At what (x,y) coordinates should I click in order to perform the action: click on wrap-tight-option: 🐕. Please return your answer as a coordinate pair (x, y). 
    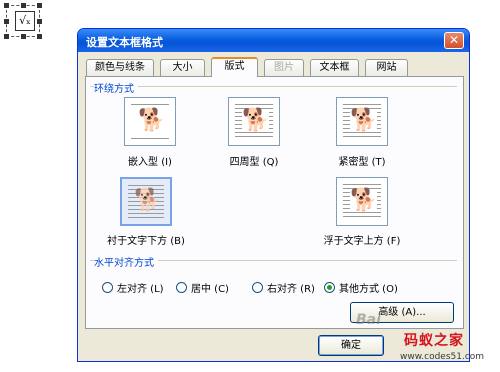
    Looking at the image, I should click on (362, 121).